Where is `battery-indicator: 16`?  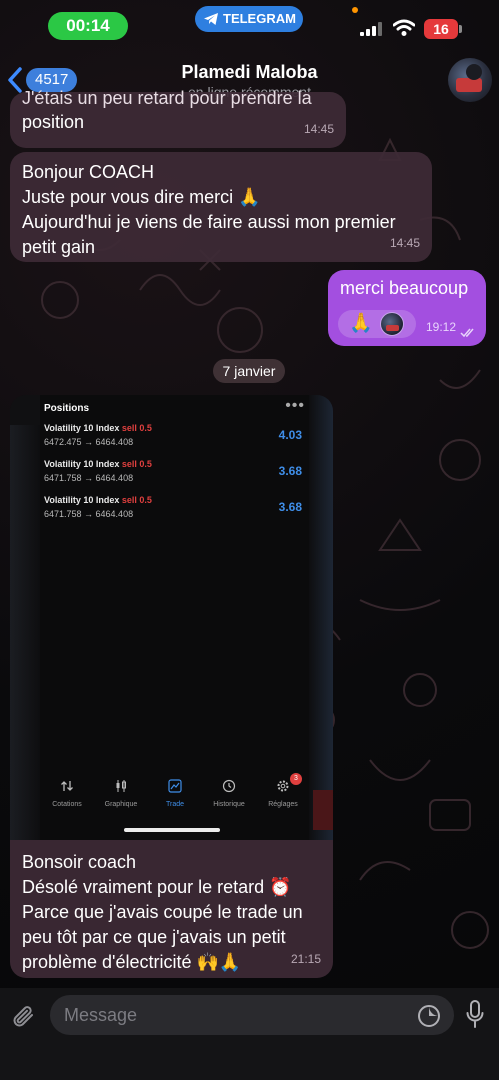
battery-indicator: 16 is located at coordinates (441, 29).